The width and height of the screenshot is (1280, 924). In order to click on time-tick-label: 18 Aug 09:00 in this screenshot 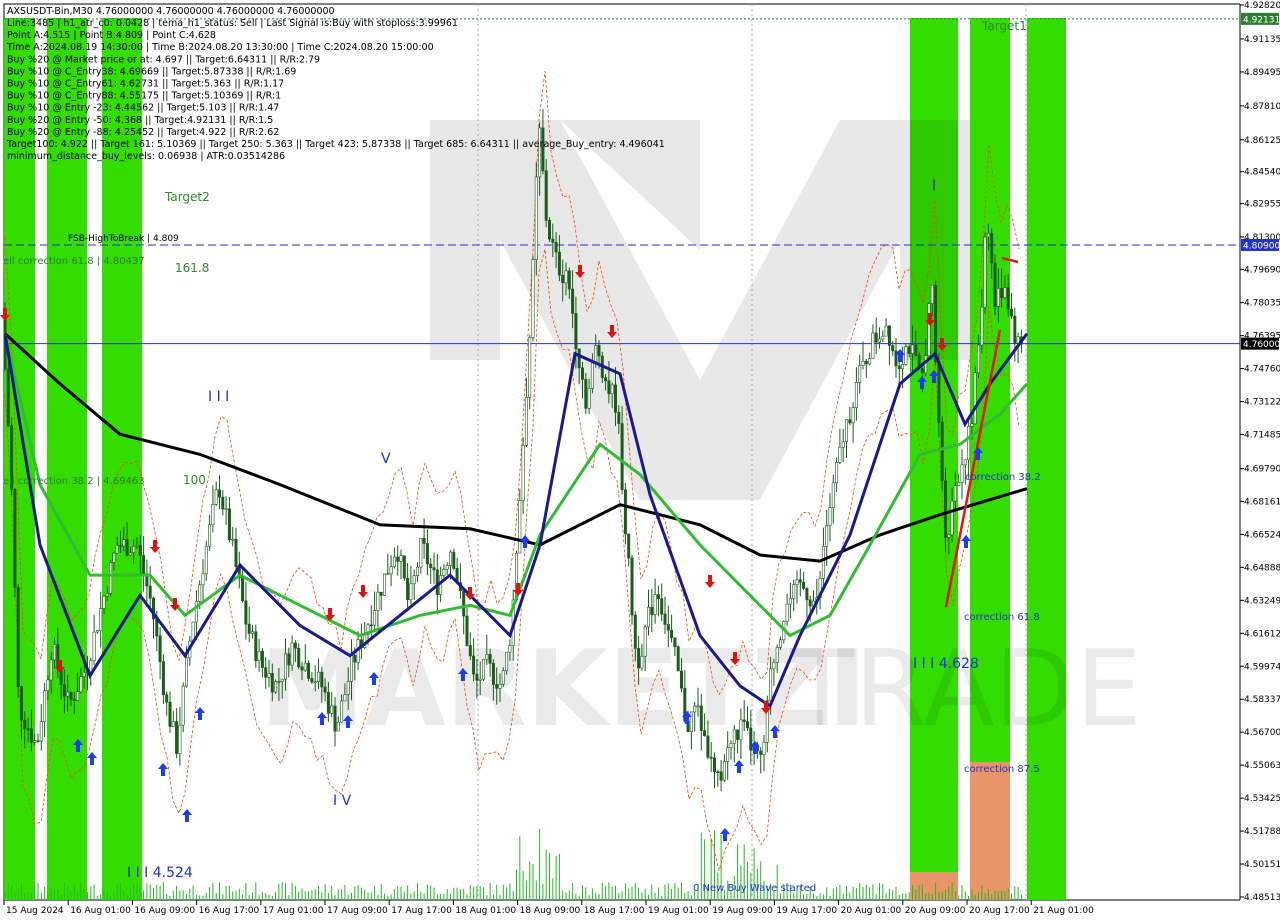, I will do `click(550, 911)`.